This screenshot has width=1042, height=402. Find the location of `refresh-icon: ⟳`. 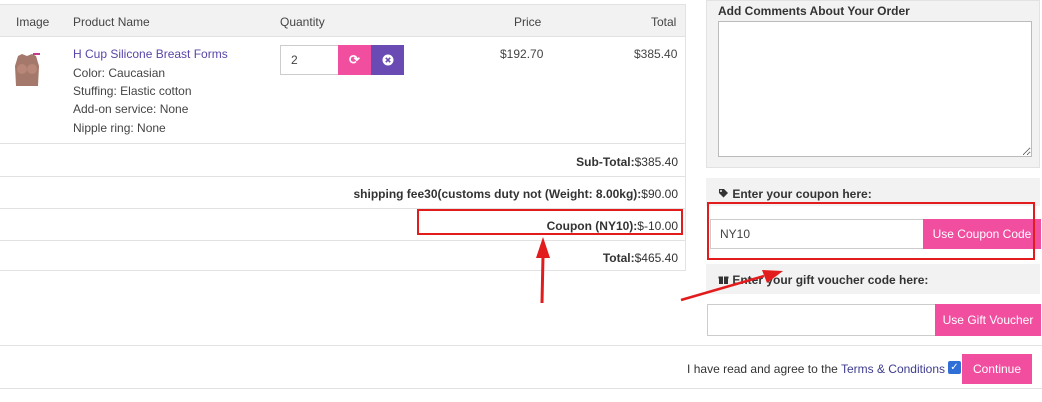

refresh-icon: ⟳ is located at coordinates (354, 59).